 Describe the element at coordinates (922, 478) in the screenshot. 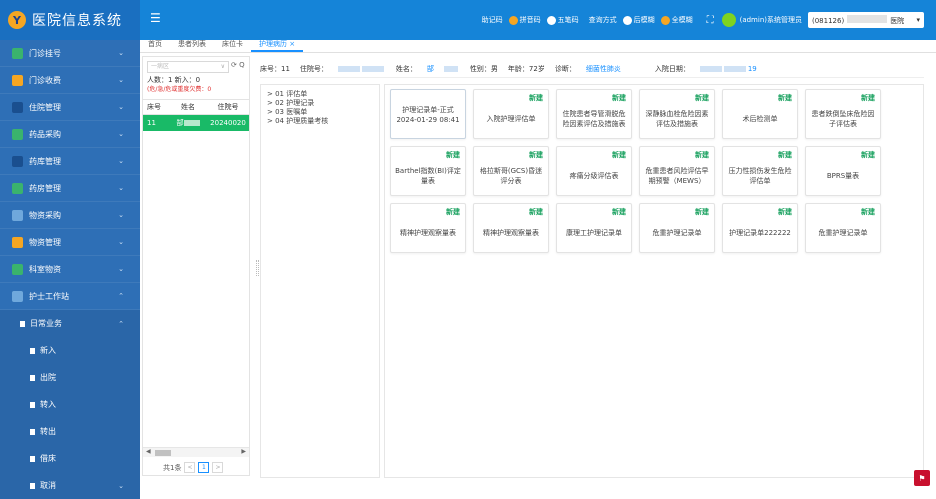

I see `flag-icon: ⚑` at that location.